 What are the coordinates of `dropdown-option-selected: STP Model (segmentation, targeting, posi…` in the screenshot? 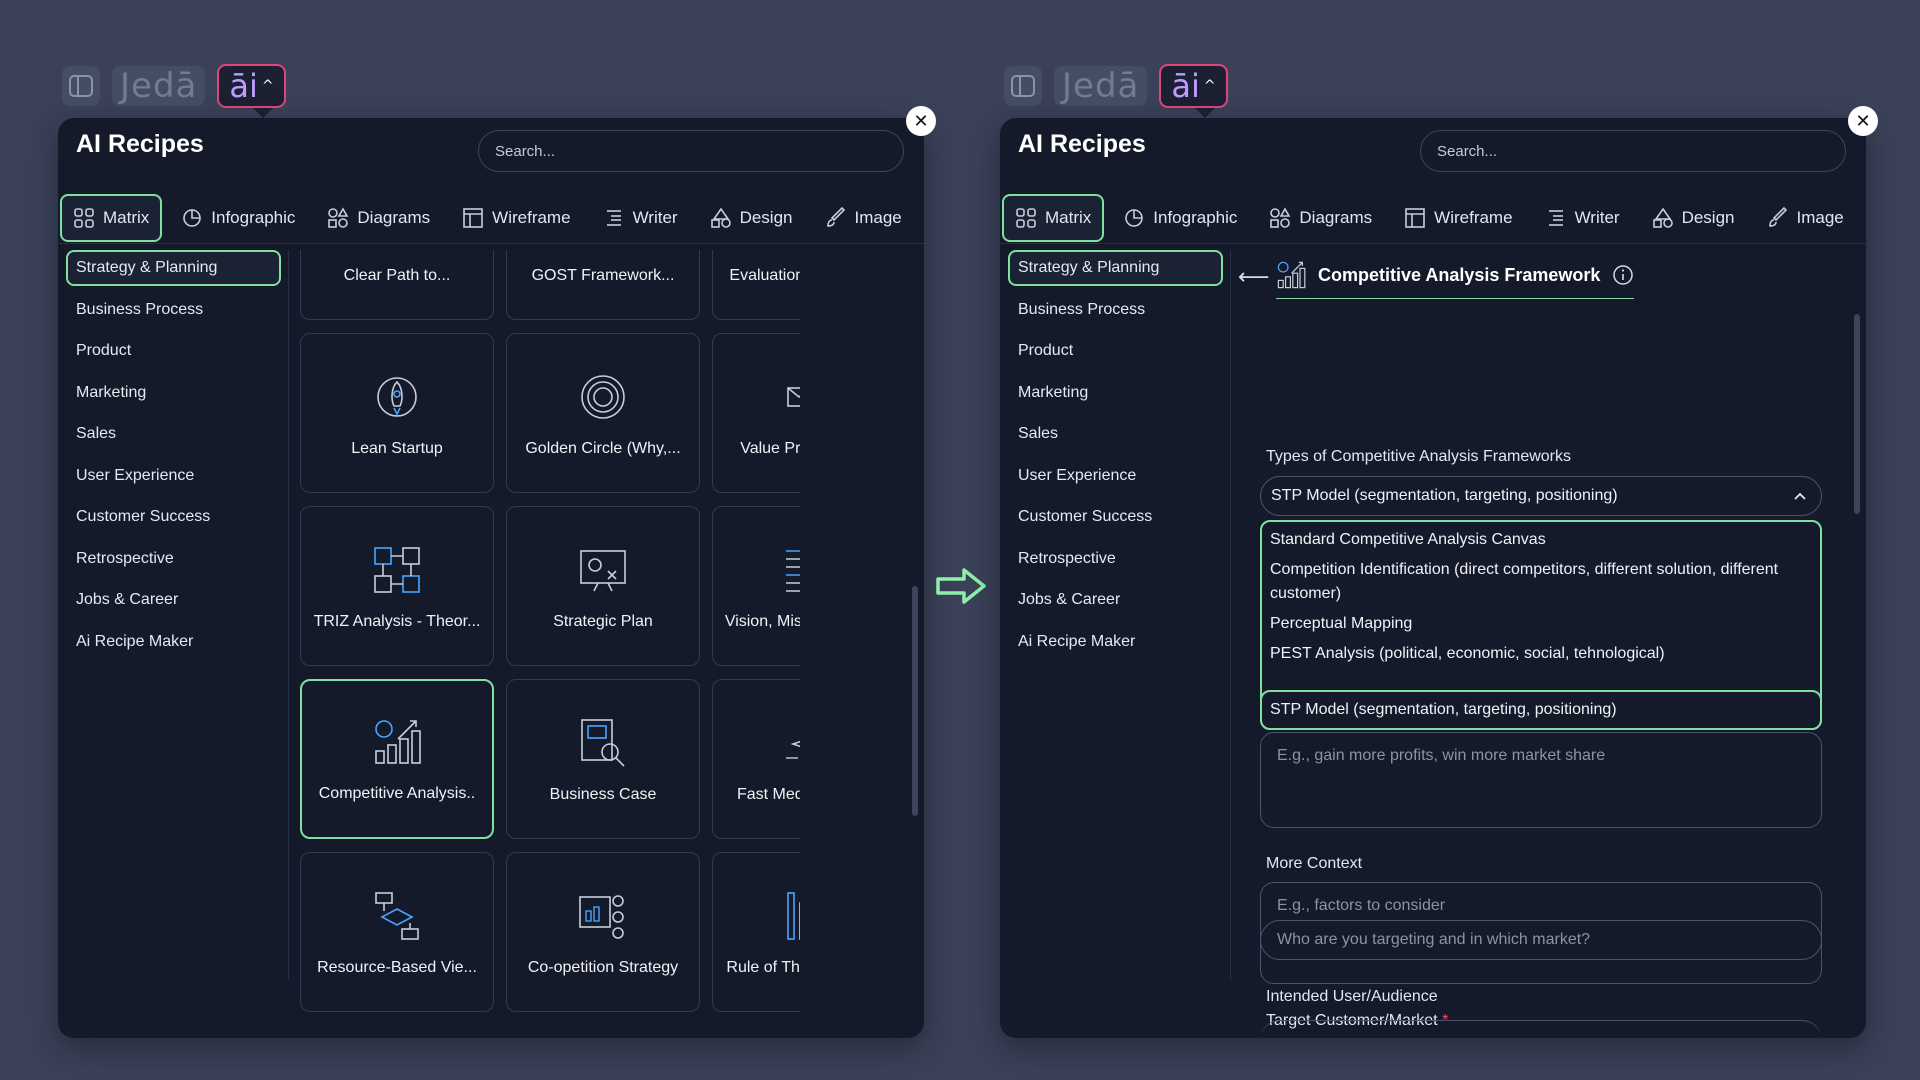 It's located at (1541, 710).